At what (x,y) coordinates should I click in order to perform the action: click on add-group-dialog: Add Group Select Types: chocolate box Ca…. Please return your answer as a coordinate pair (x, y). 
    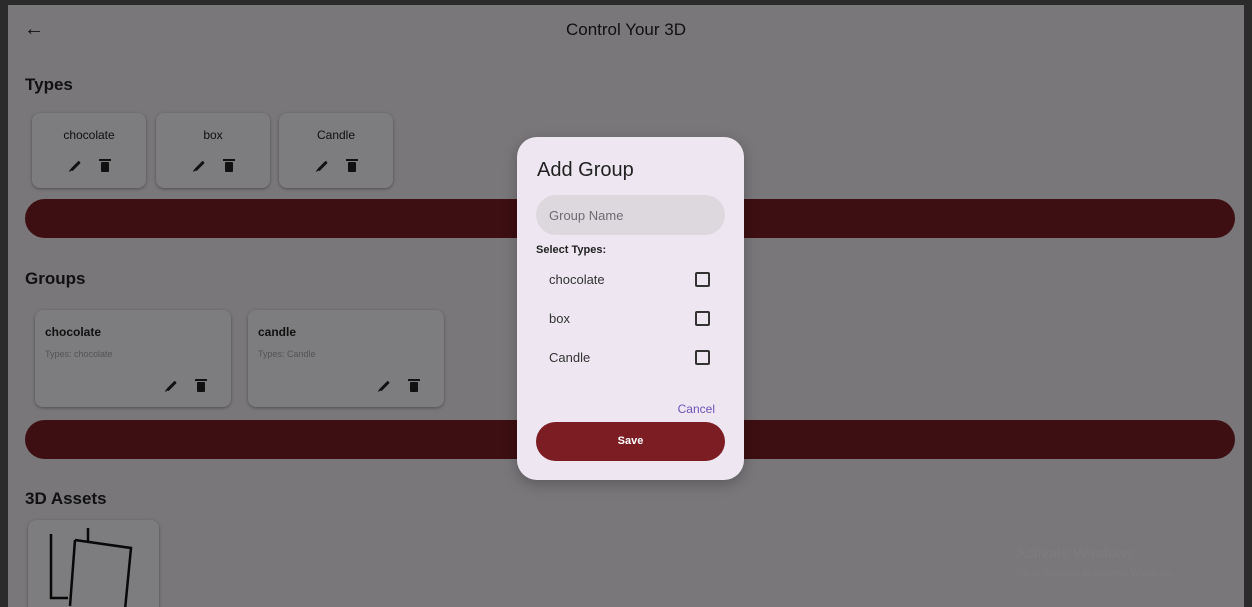
    Looking at the image, I should click on (630, 308).